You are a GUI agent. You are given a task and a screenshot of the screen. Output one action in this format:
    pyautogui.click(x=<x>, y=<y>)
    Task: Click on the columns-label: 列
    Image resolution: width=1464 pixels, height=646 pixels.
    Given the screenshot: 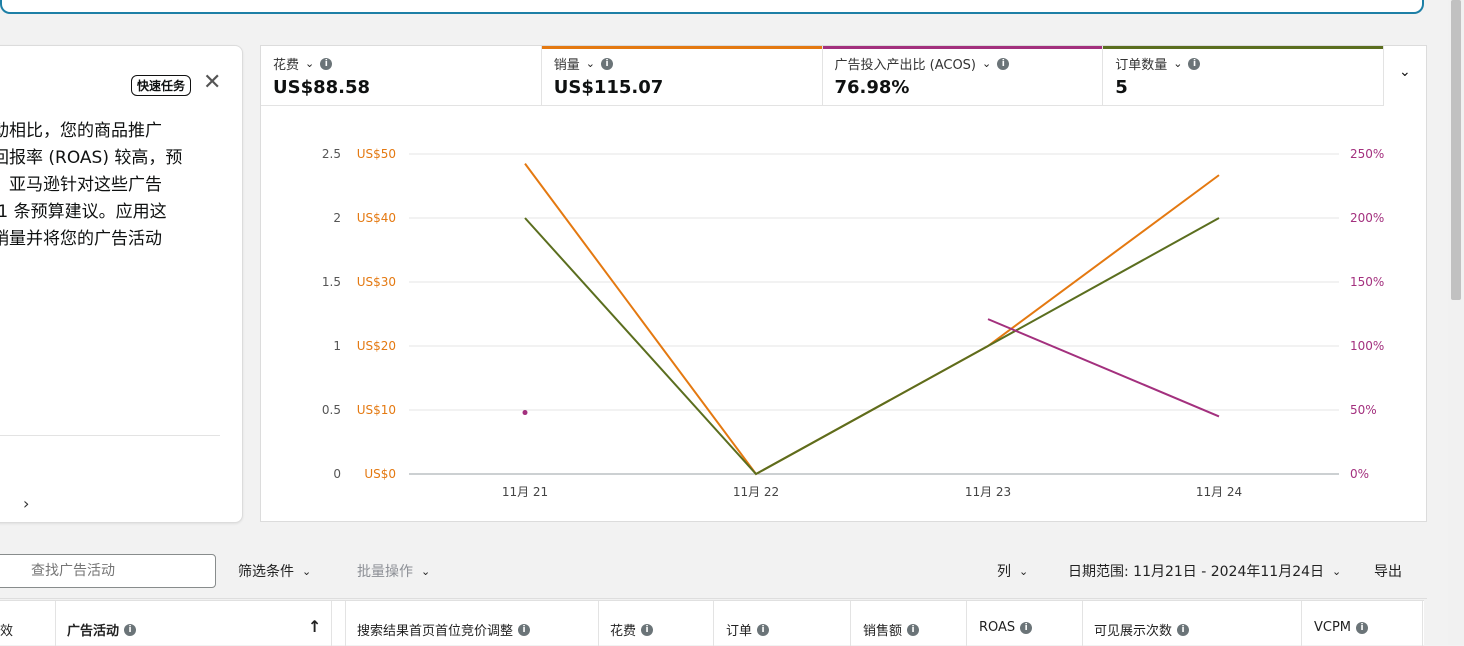 What is the action you would take?
    pyautogui.click(x=1004, y=572)
    